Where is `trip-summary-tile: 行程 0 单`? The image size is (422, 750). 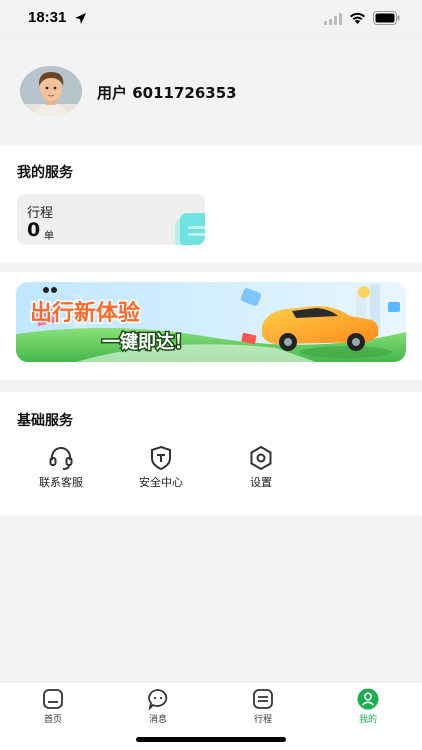
trip-summary-tile: 行程 0 单 is located at coordinates (111, 219).